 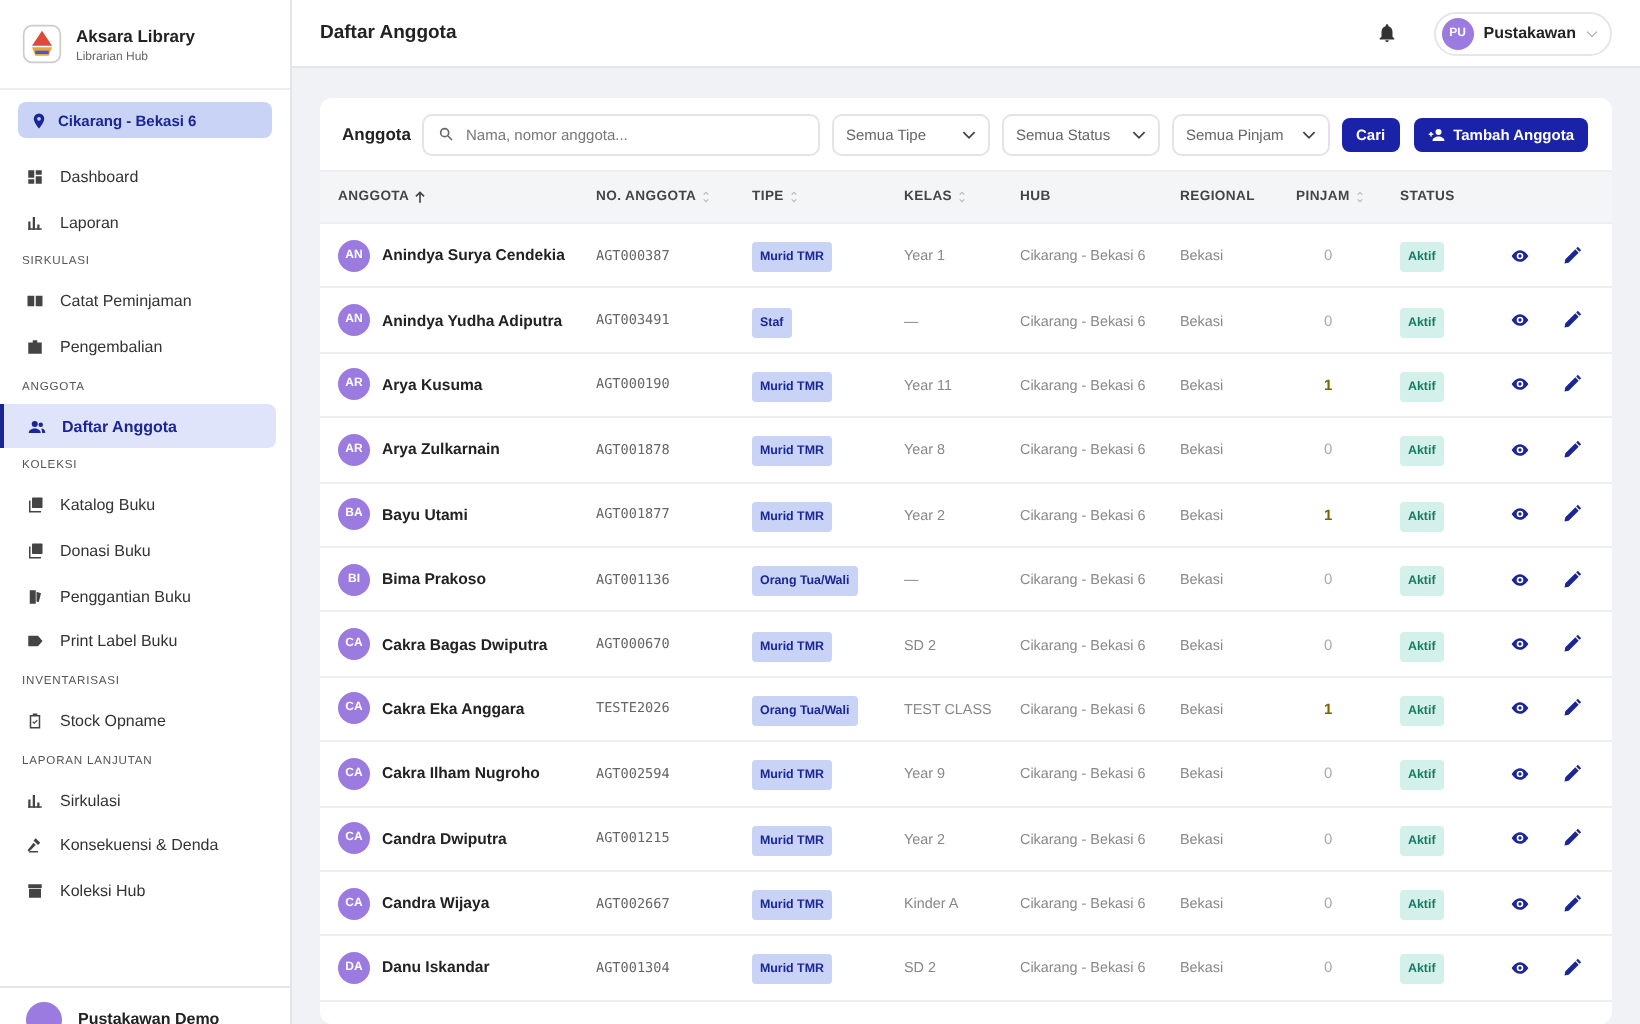 I want to click on nav-item: Penggantian Buku, so click(x=138, y=596).